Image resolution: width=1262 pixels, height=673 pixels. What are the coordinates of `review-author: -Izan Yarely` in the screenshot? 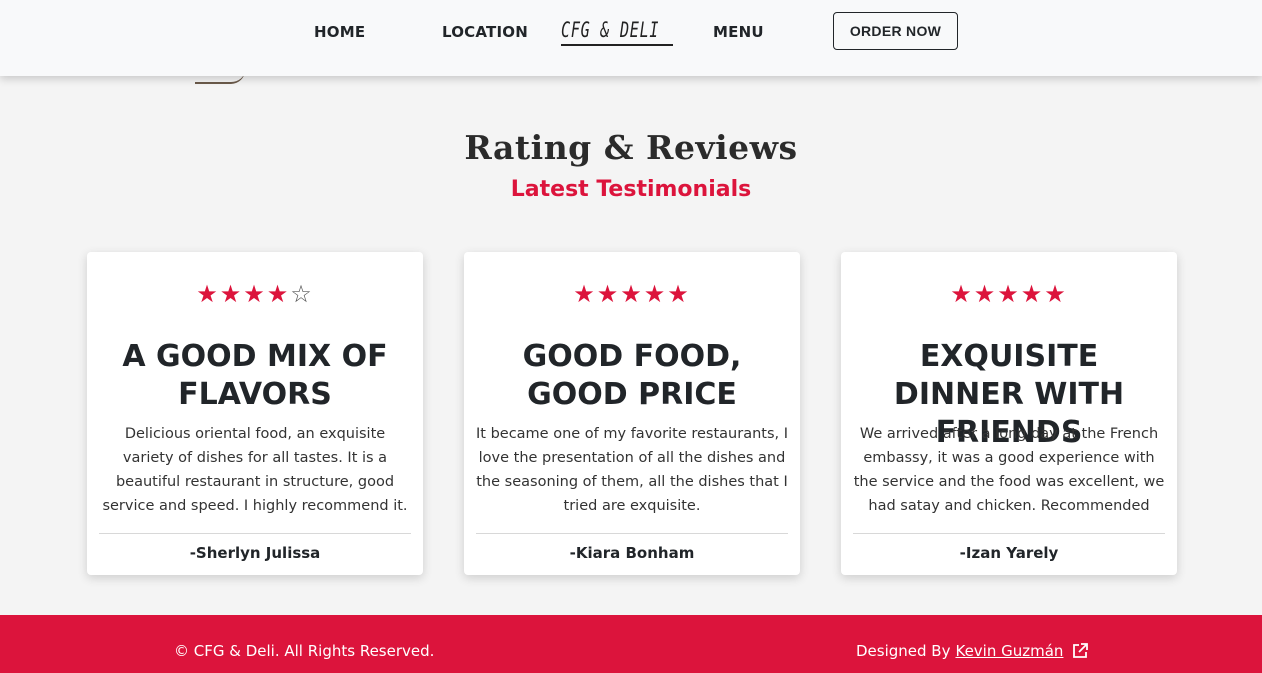 It's located at (1009, 553).